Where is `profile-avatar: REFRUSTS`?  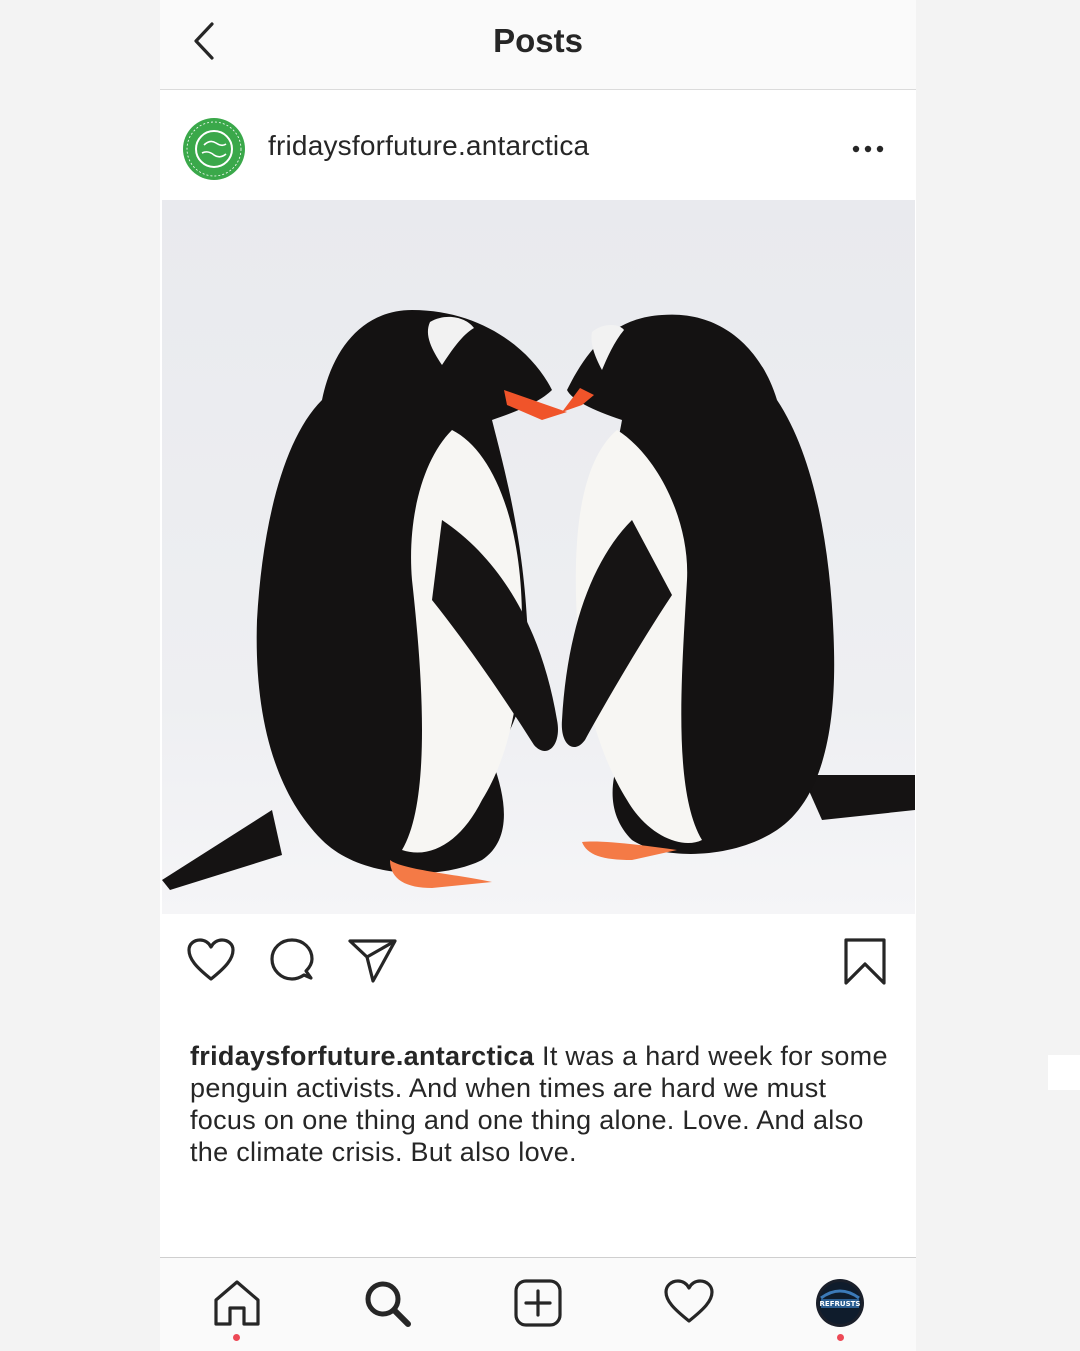
profile-avatar: REFRUSTS is located at coordinates (840, 1303).